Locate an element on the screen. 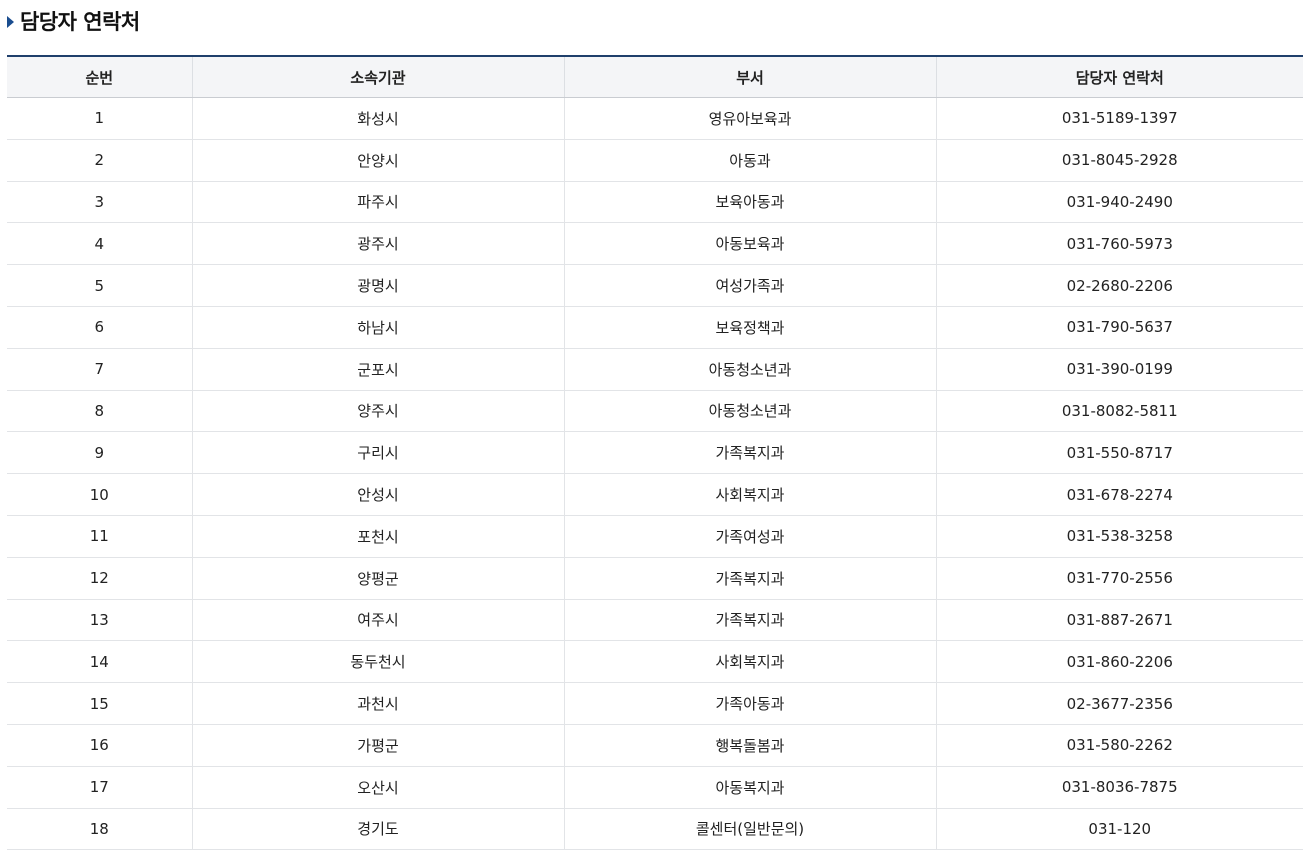 The height and width of the screenshot is (850, 1303). cell-dept: 여성가족과 is located at coordinates (749, 285).